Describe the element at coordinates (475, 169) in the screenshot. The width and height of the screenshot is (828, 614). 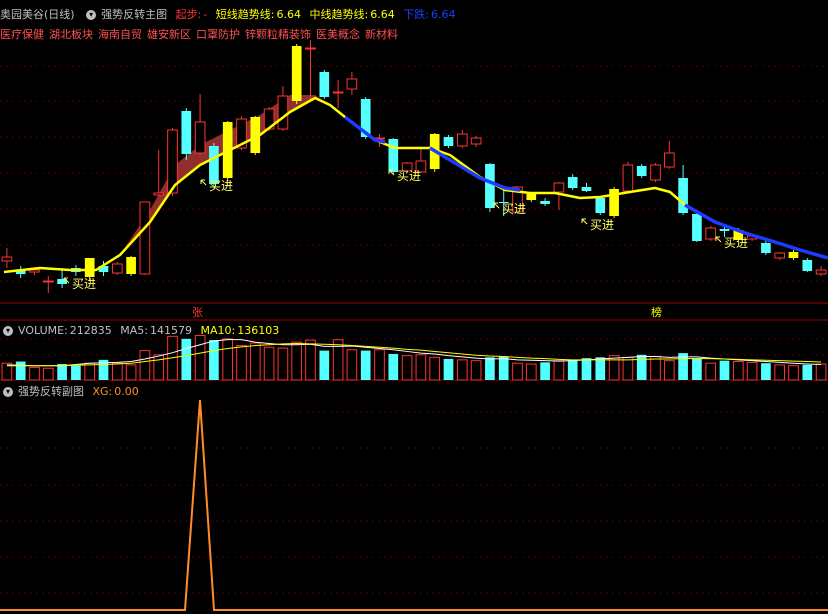
I see `downtrend-line` at that location.